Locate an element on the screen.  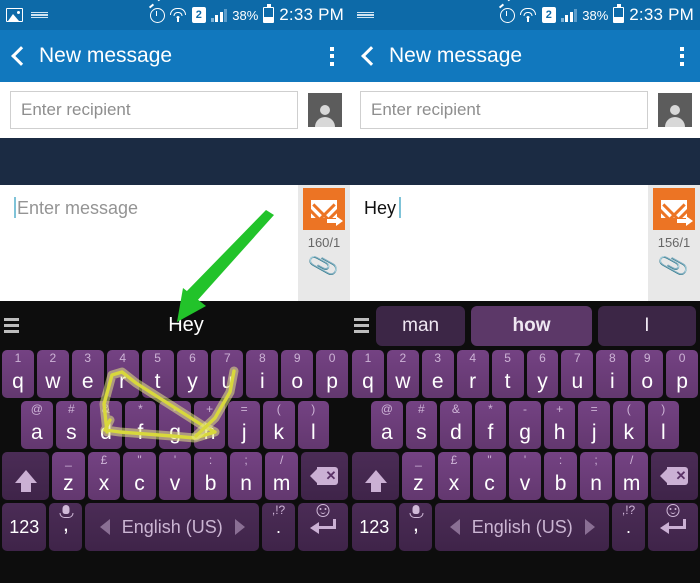
microphone-icon is located at coordinates (66, 511).